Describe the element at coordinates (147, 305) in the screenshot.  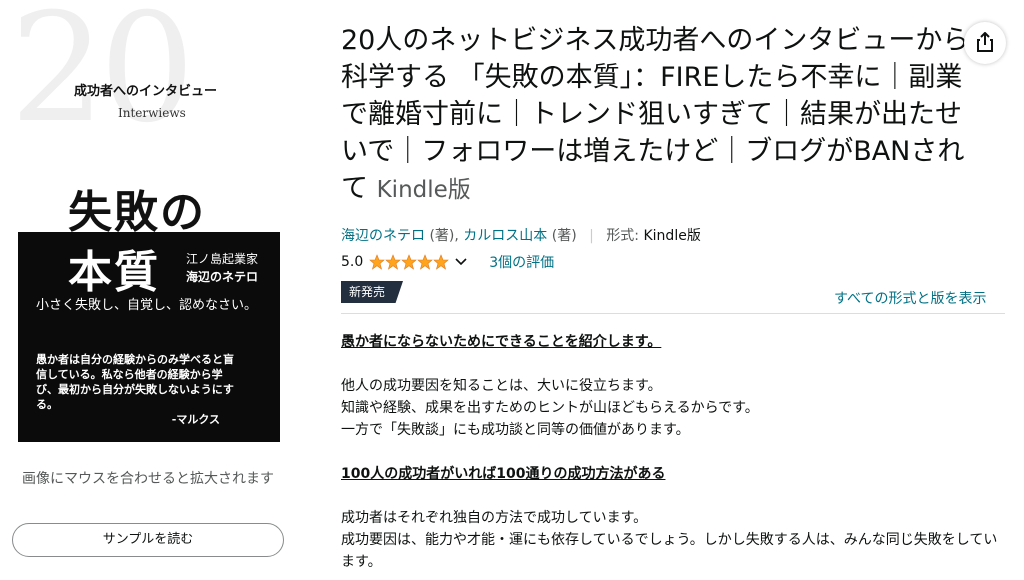
I see `cover-slogan: 小さく失敗し、自覚し、認めなさい。` at that location.